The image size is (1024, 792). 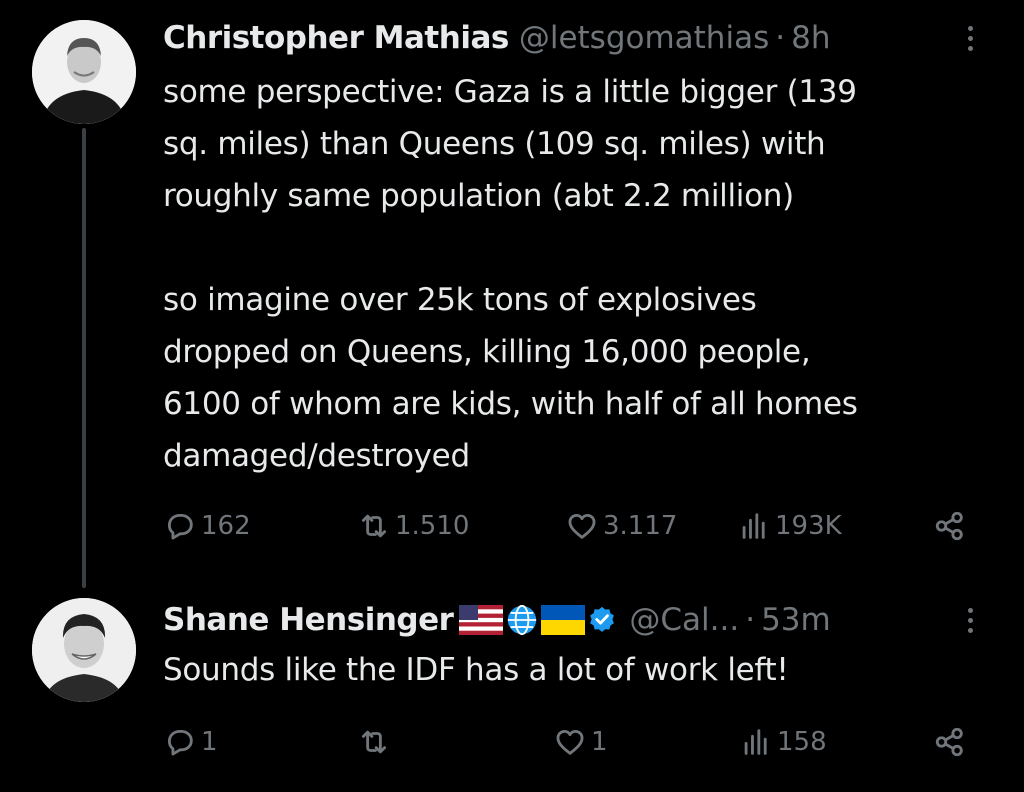 I want to click on author-handle: @letsgomathias, so click(x=644, y=38).